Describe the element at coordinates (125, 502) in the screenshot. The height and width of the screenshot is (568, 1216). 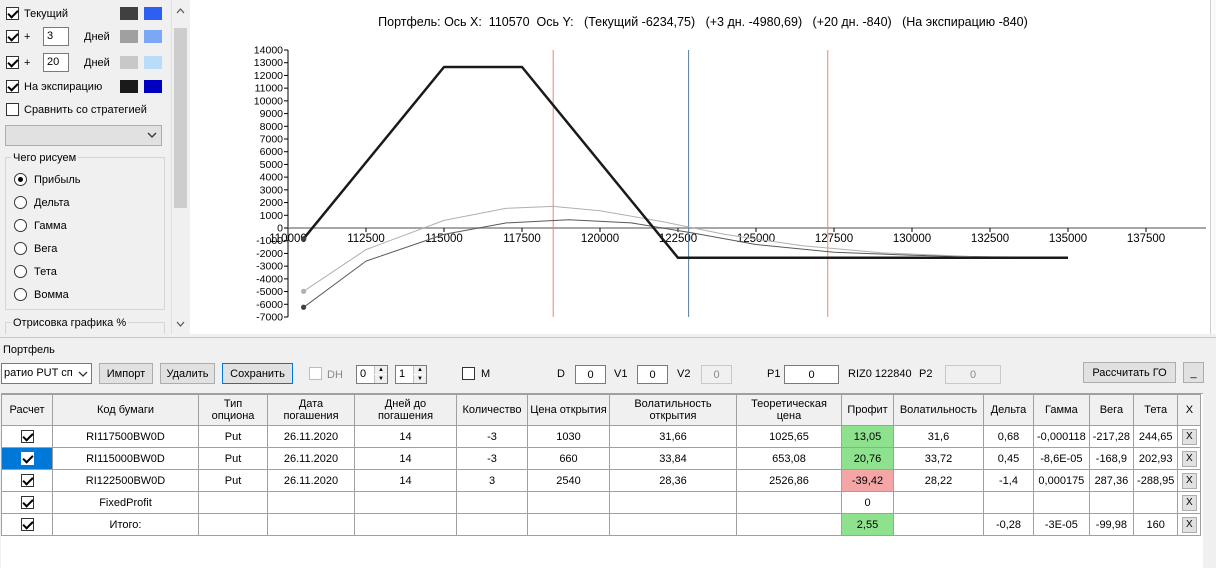
I see `code-cell: FixedProfit` at that location.